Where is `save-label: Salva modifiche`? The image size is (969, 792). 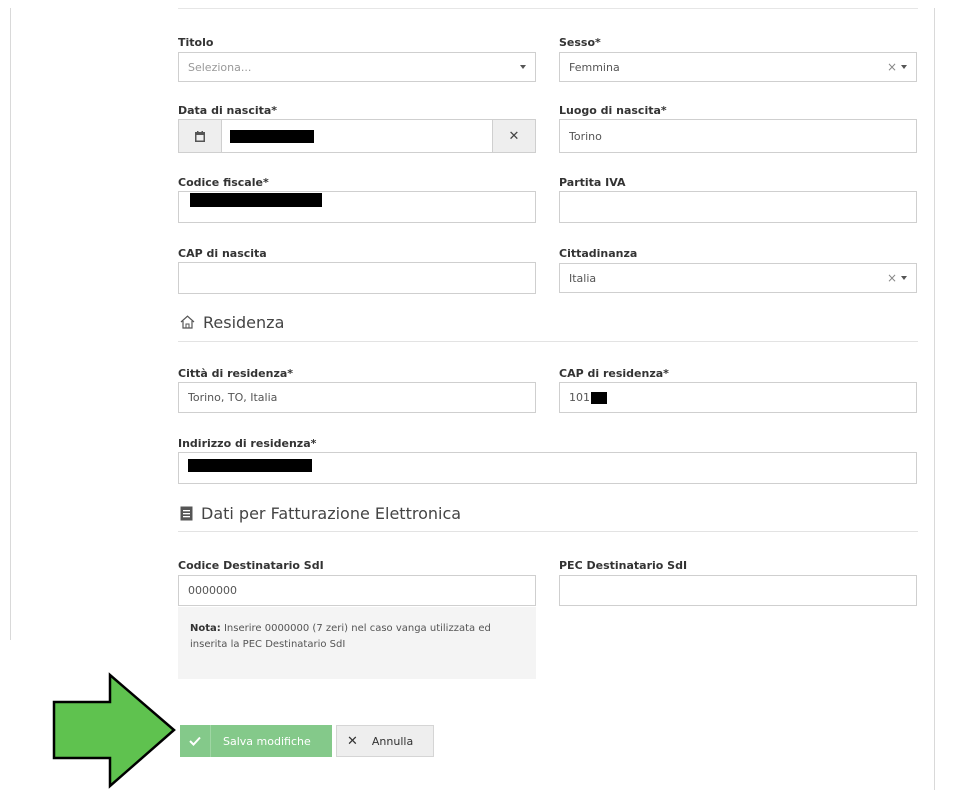 save-label: Salva modifiche is located at coordinates (267, 741).